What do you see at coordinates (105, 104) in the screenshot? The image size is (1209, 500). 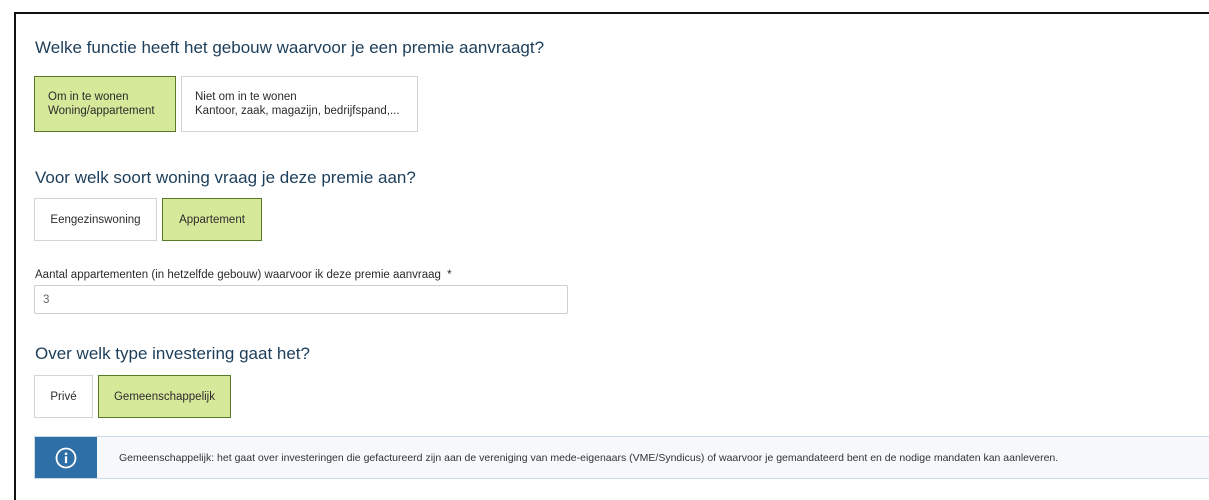 I see `option-residential: Om in te wonen Woning/appartement` at bounding box center [105, 104].